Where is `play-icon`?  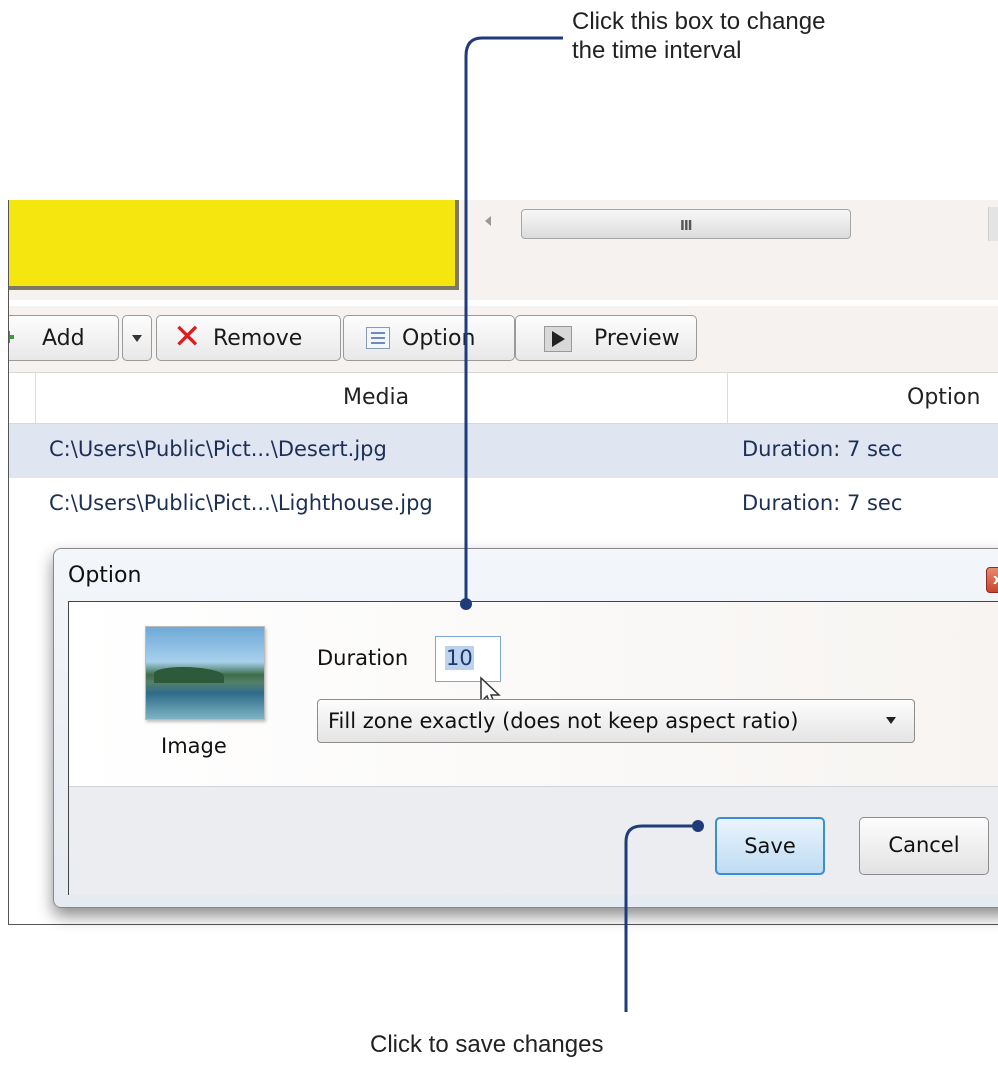
play-icon is located at coordinates (558, 339).